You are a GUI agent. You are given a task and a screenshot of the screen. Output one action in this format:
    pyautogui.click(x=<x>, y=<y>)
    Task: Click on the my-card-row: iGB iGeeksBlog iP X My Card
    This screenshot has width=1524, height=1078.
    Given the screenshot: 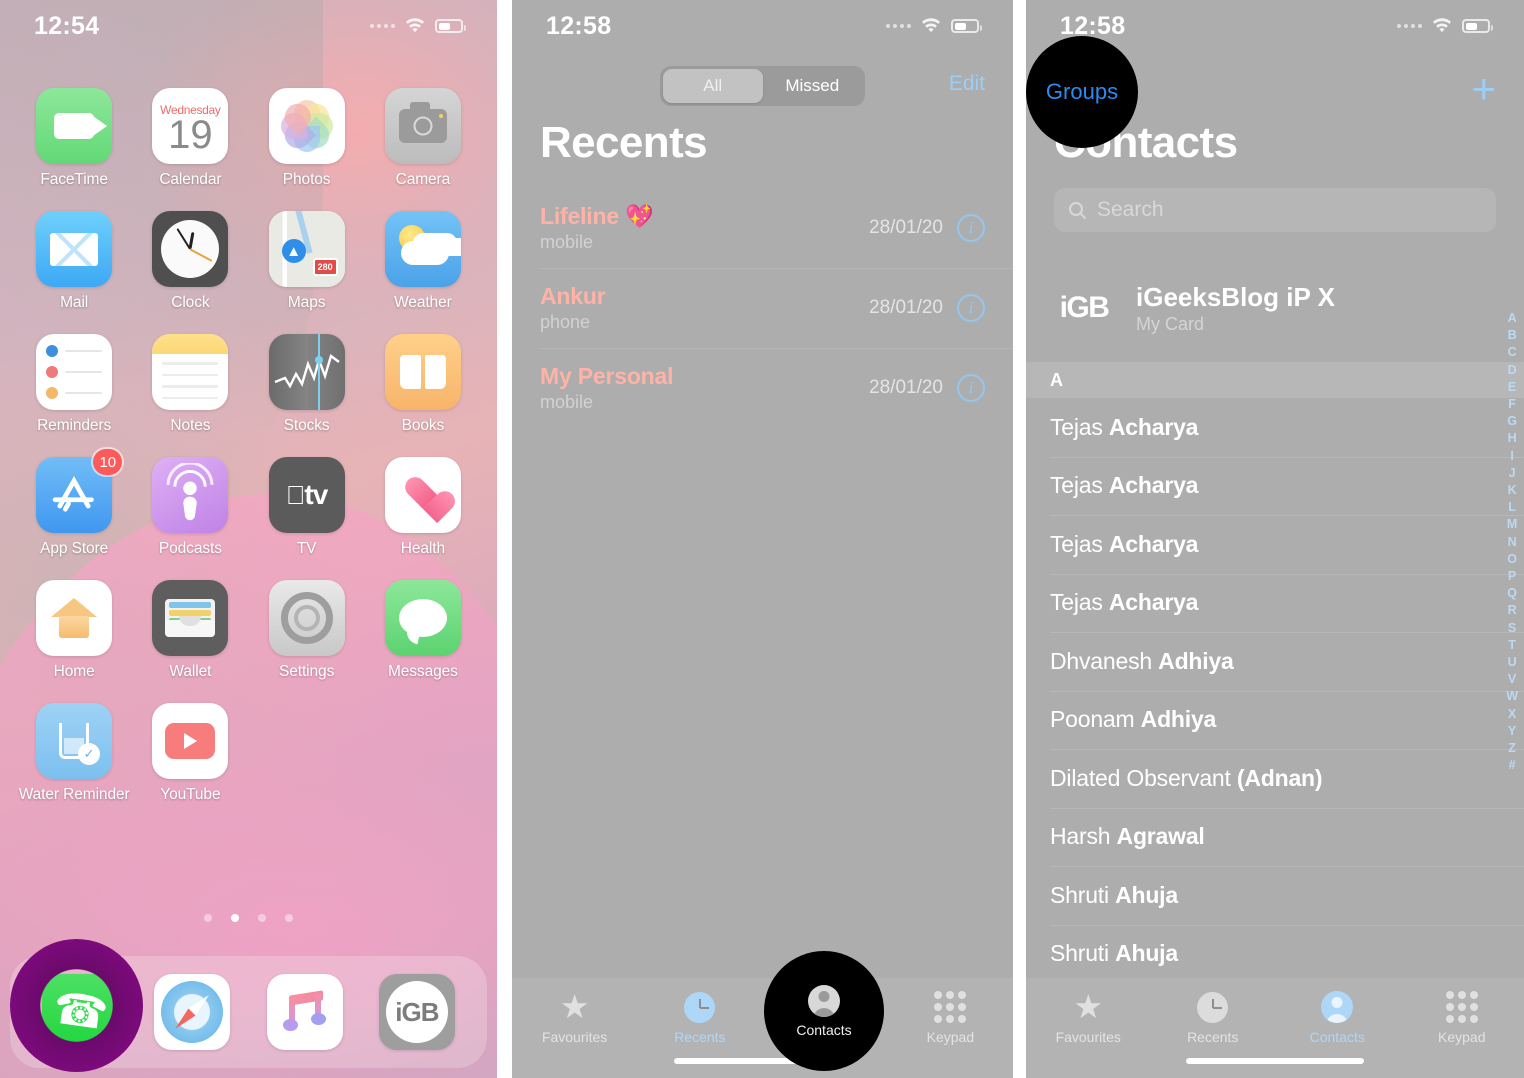 What is the action you would take?
    pyautogui.click(x=1275, y=308)
    